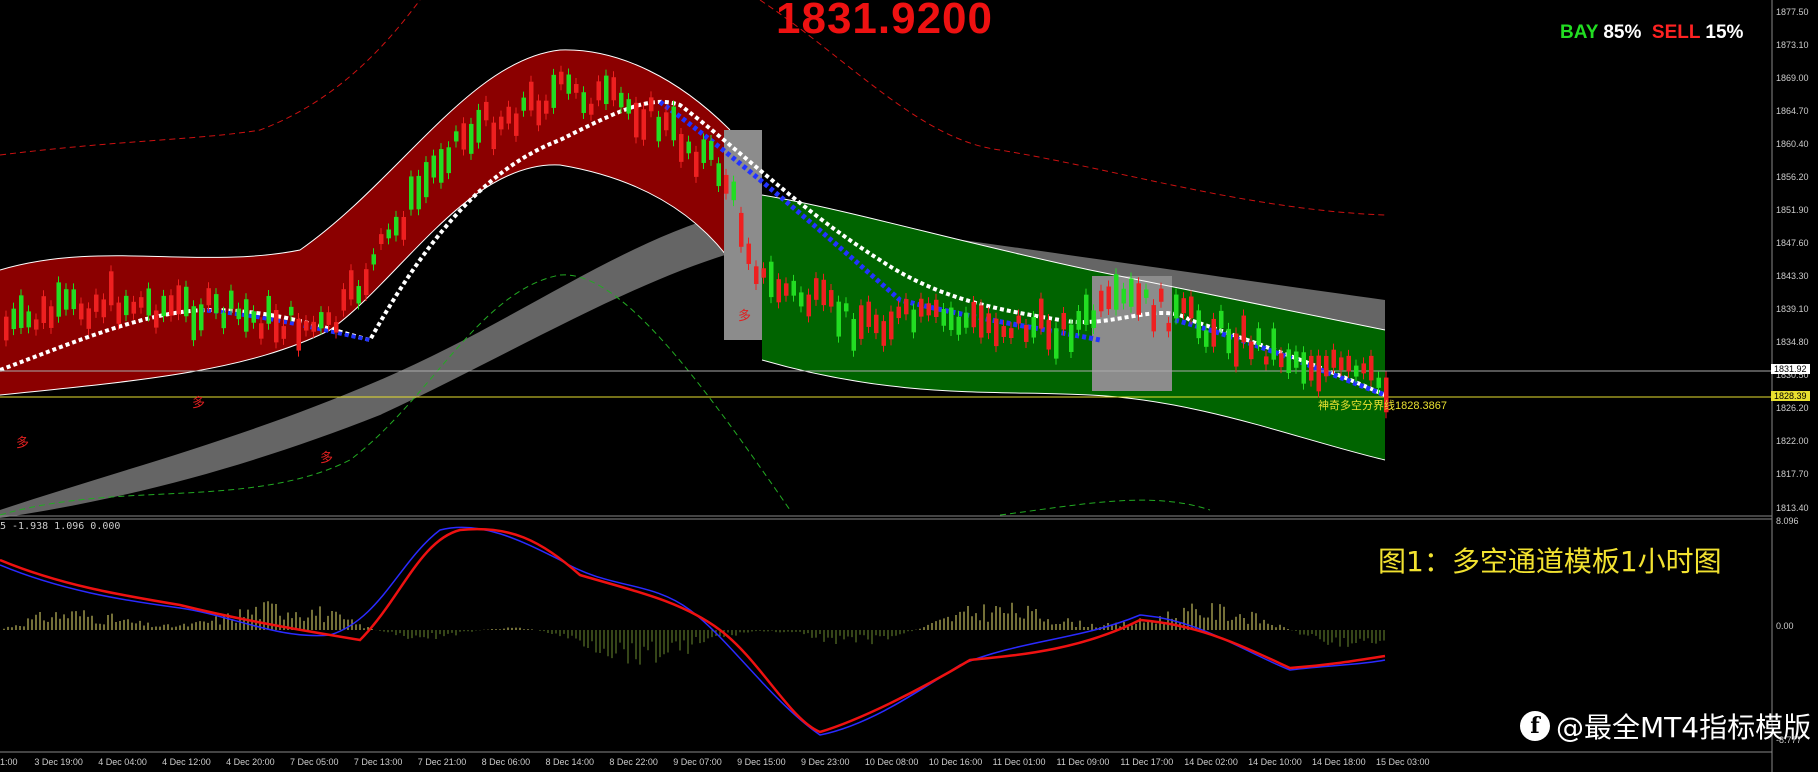 This screenshot has height=772, width=1818. What do you see at coordinates (1382, 406) in the screenshot?
I see `midline-label: 神奇多空分界线1828.3867` at bounding box center [1382, 406].